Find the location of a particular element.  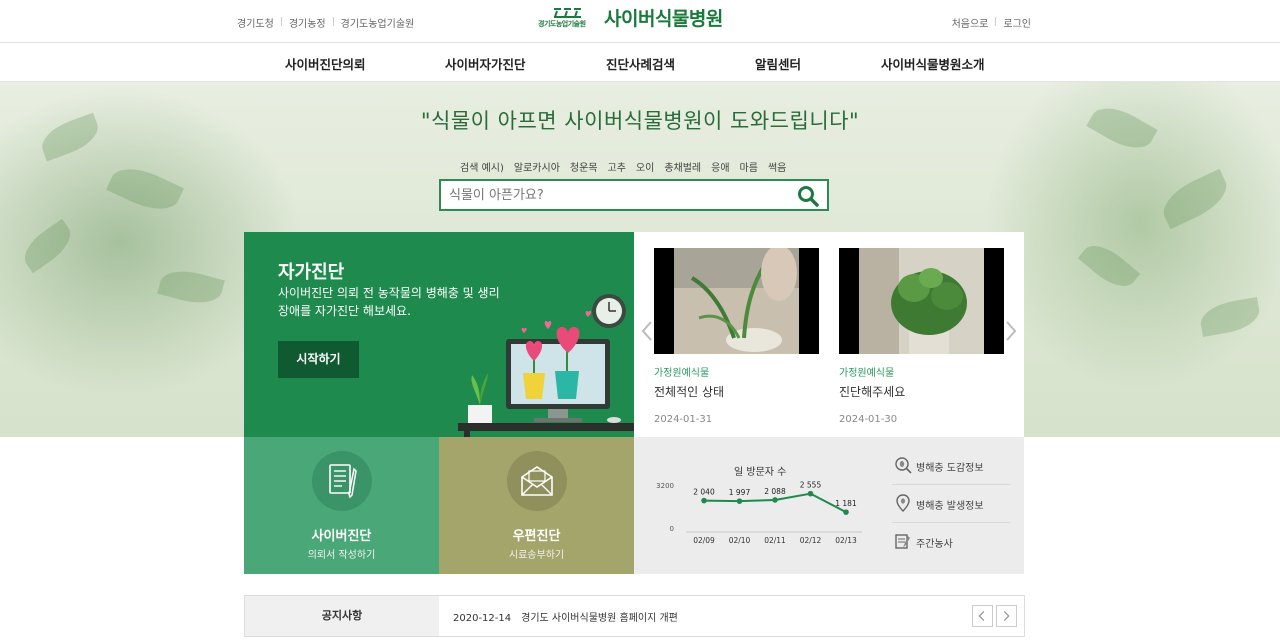

tile-subtitle: 의뢰서 작성하기 is located at coordinates (341, 555).